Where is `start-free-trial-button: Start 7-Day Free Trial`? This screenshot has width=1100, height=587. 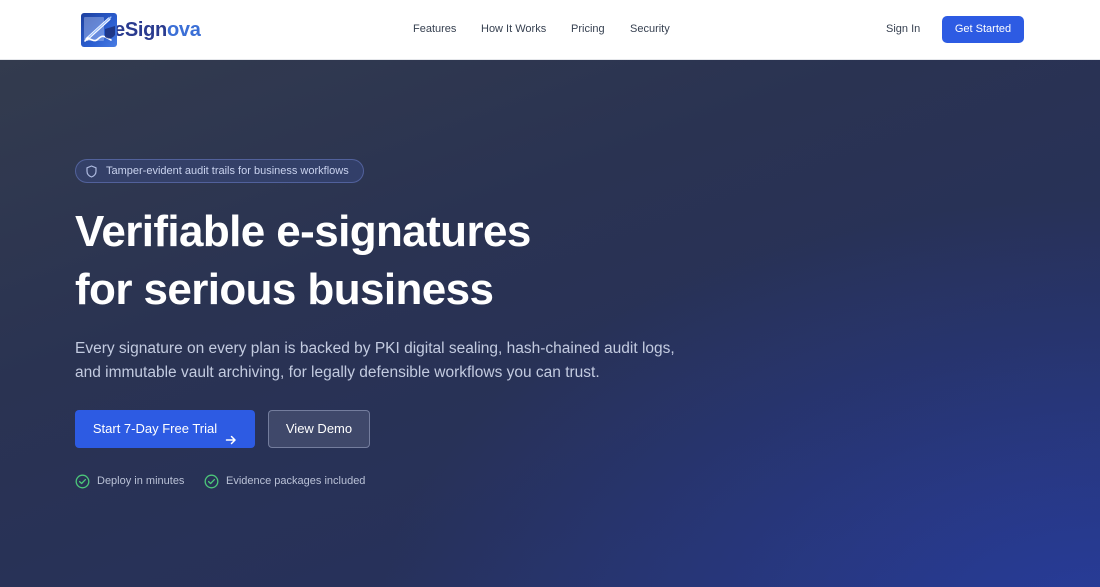 start-free-trial-button: Start 7-Day Free Trial is located at coordinates (165, 429).